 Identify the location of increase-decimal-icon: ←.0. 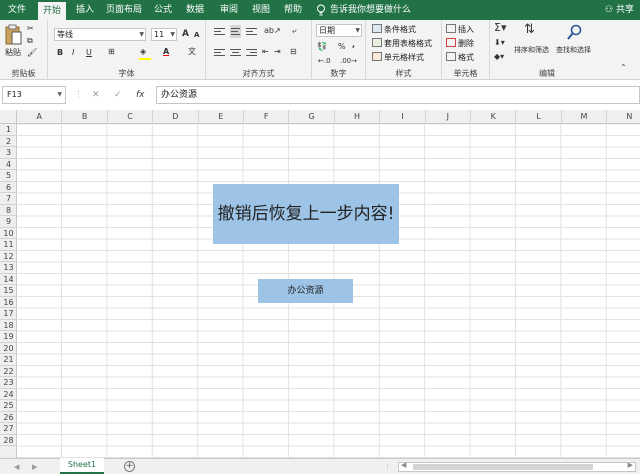
(324, 61).